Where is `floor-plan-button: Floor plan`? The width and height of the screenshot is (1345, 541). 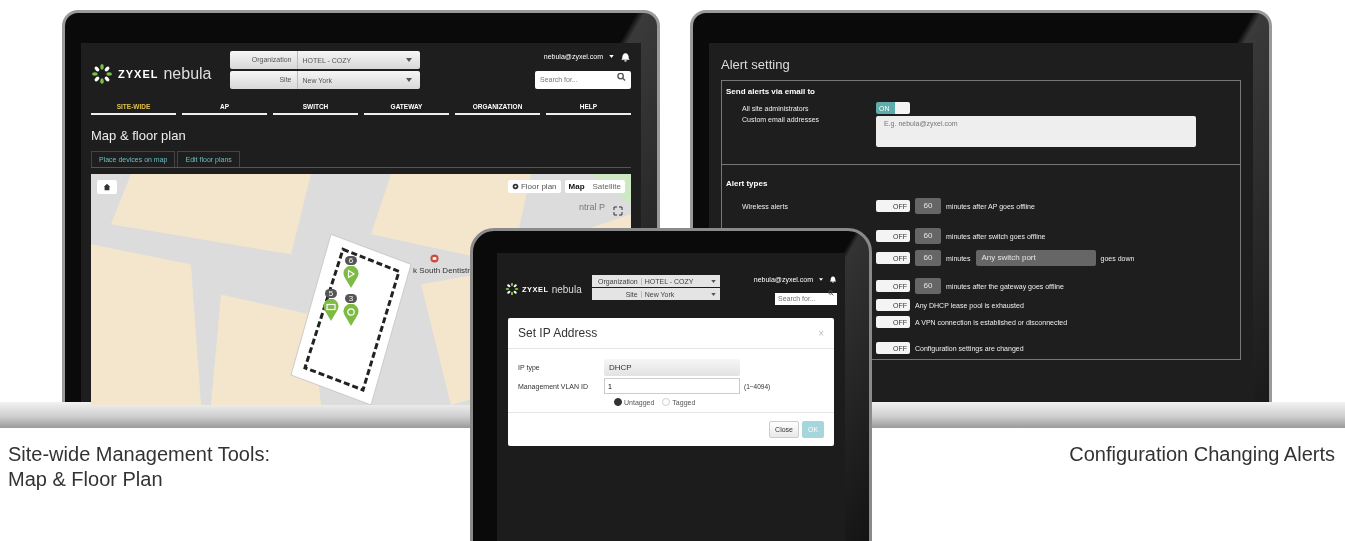
floor-plan-button: Floor plan is located at coordinates (534, 186).